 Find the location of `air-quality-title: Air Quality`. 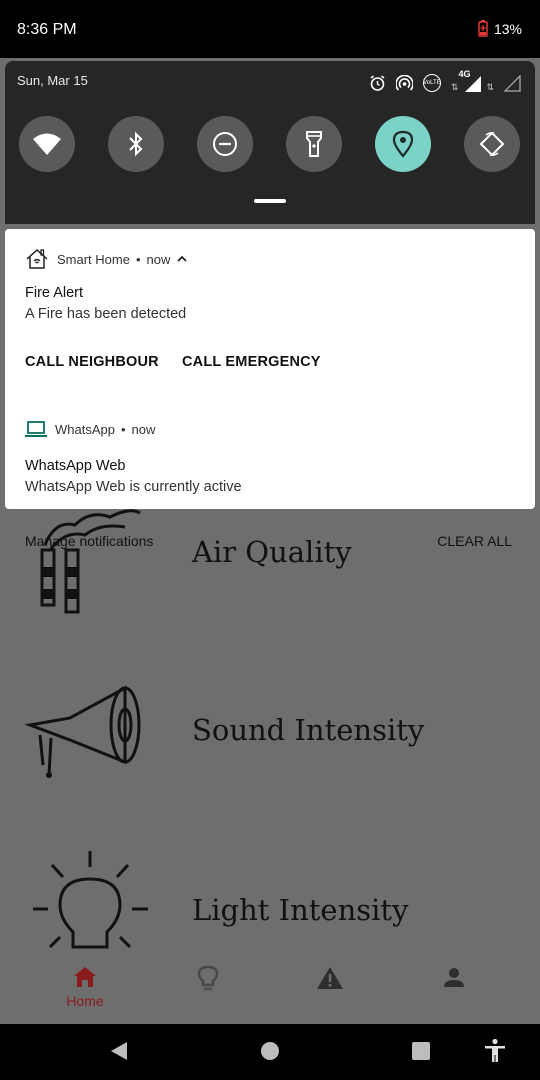

air-quality-title: Air Quality is located at coordinates (272, 552).